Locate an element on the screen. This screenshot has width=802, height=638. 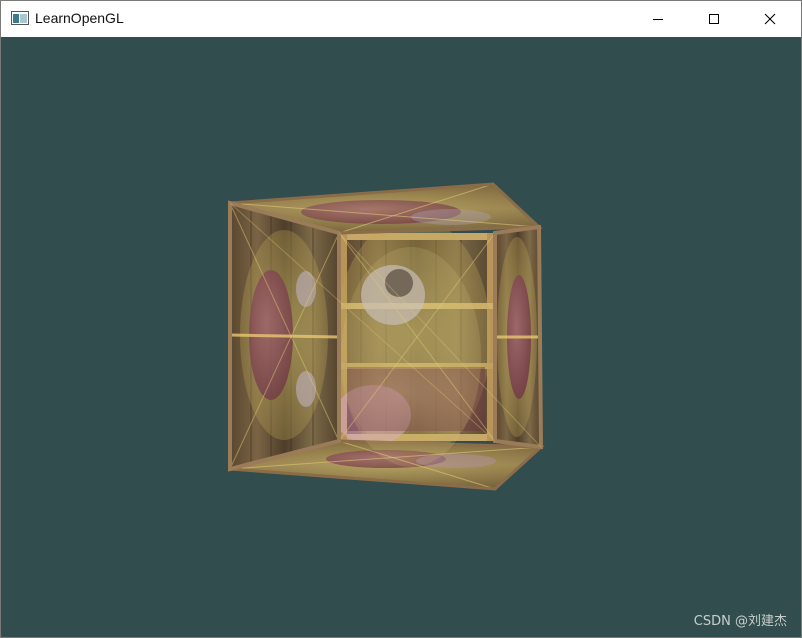
title-bar: LearnOpenGL is located at coordinates (401, 19).